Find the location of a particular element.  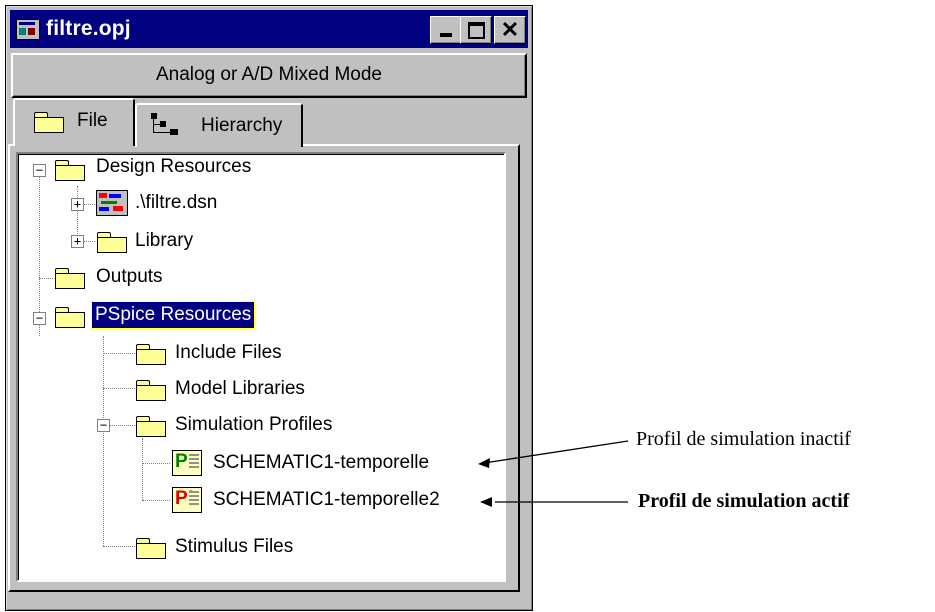

tab-hierarchy: Hierarchy is located at coordinates (219, 125).